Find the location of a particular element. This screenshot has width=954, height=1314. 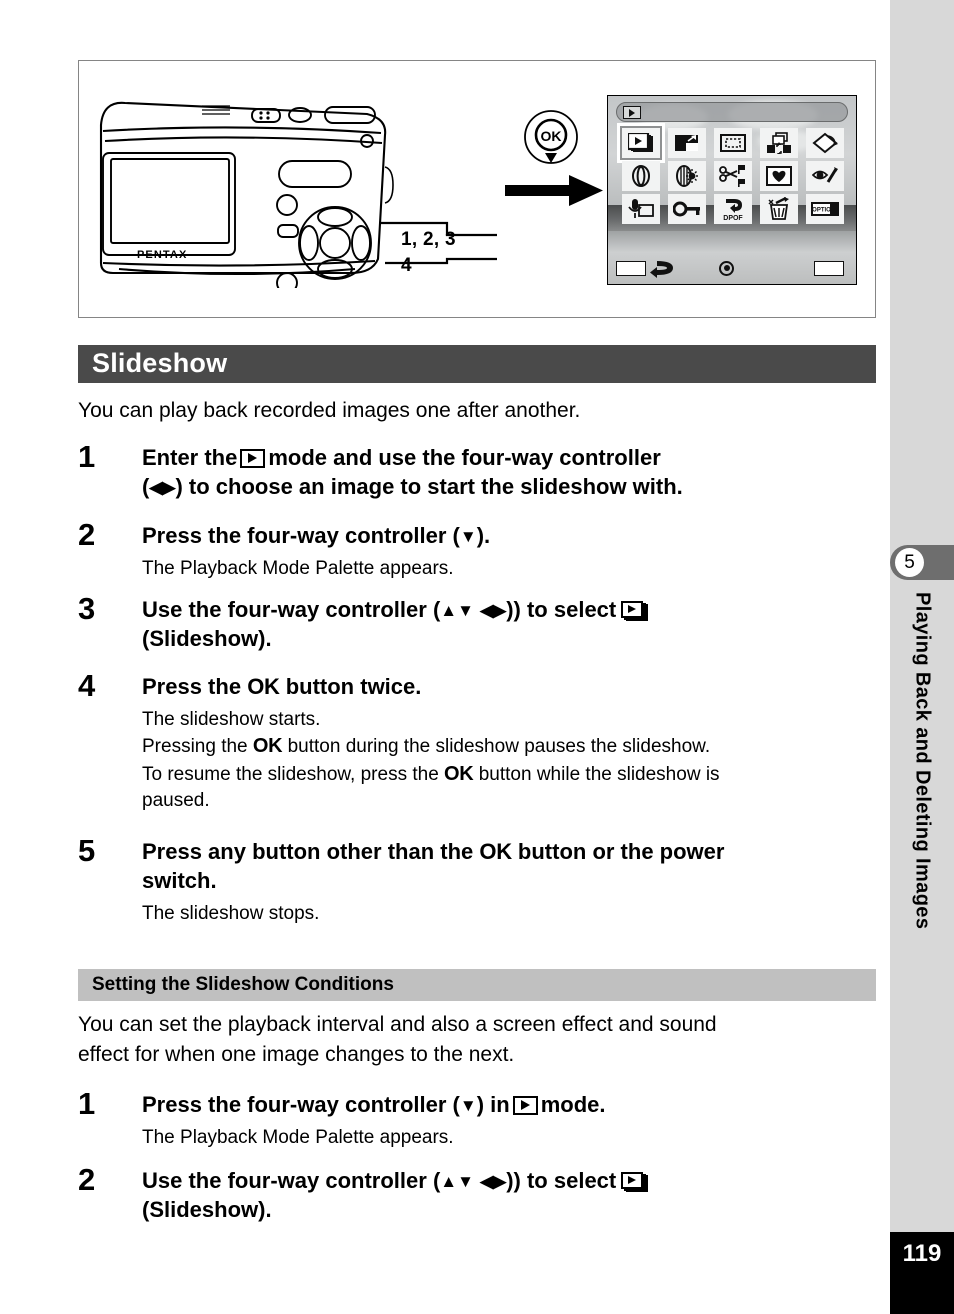

palette-item-protect is located at coordinates (687, 209).